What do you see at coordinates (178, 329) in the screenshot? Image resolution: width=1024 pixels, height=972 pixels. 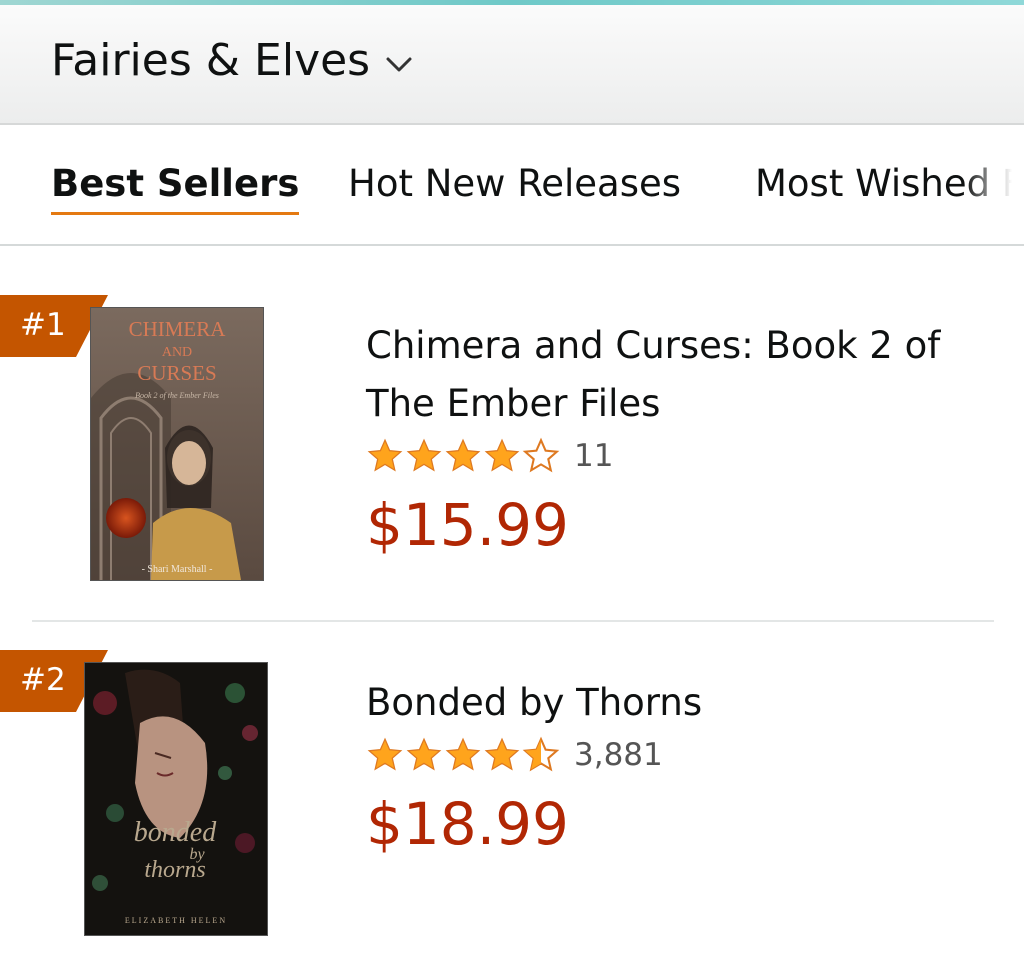 I see `cover-title-line-1: CHIMERA` at bounding box center [178, 329].